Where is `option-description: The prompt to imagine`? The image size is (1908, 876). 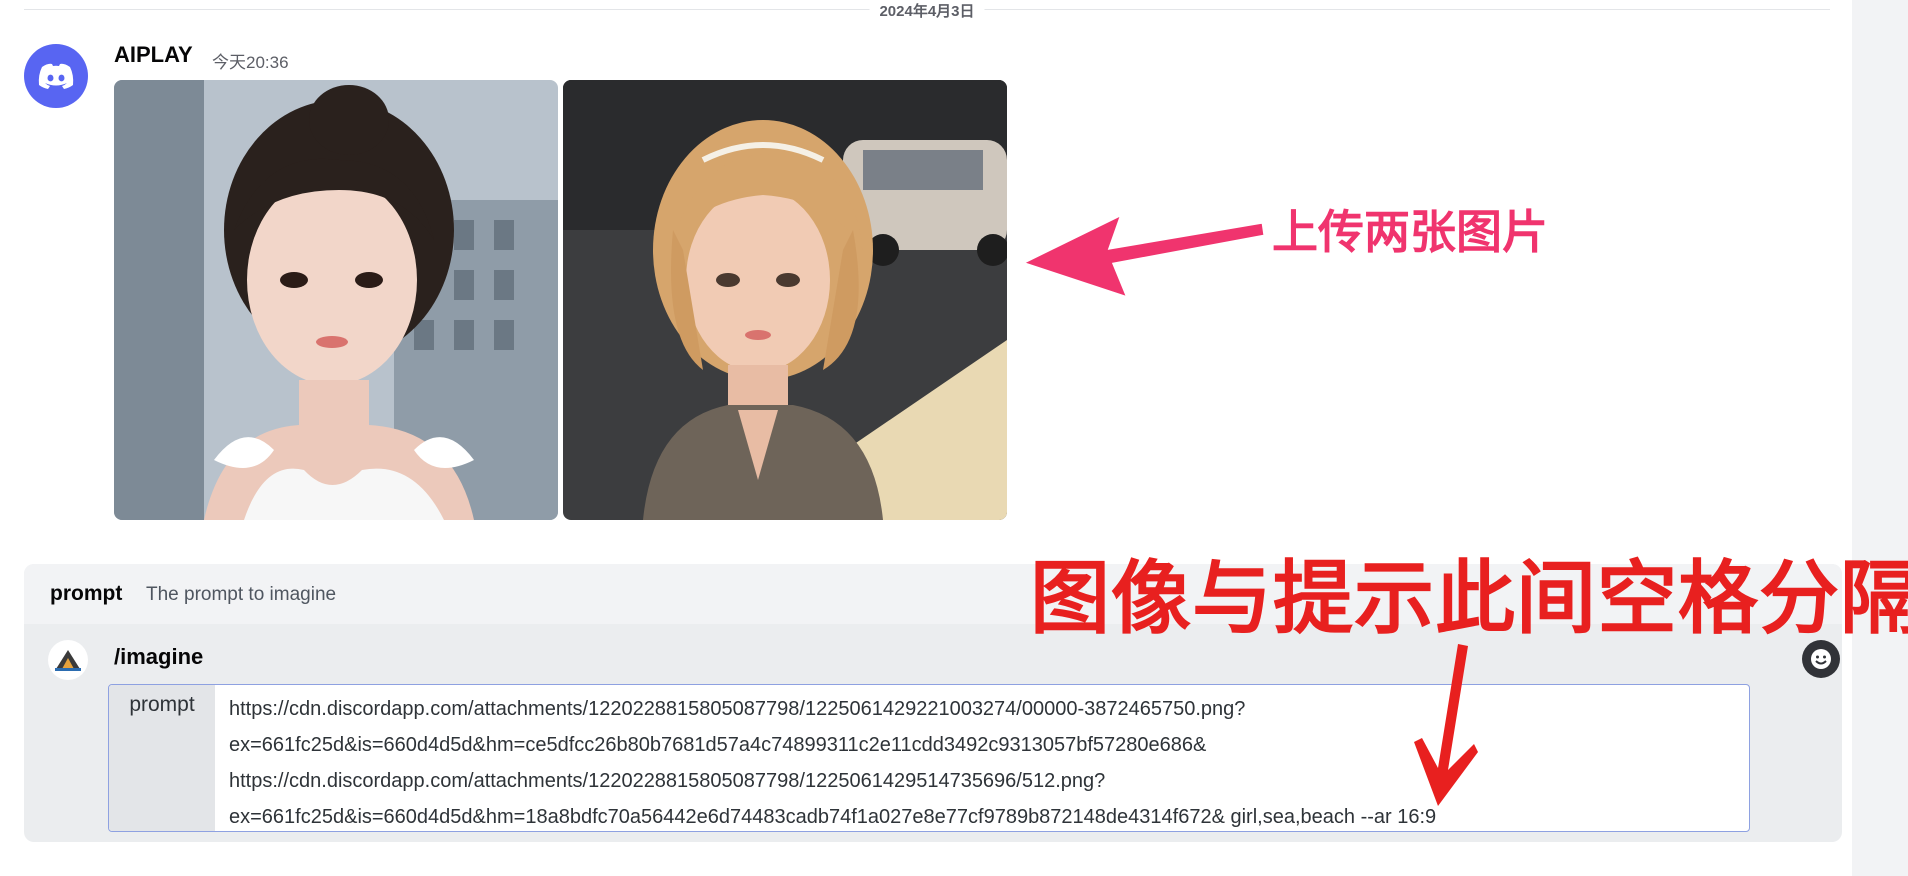 option-description: The prompt to imagine is located at coordinates (241, 594).